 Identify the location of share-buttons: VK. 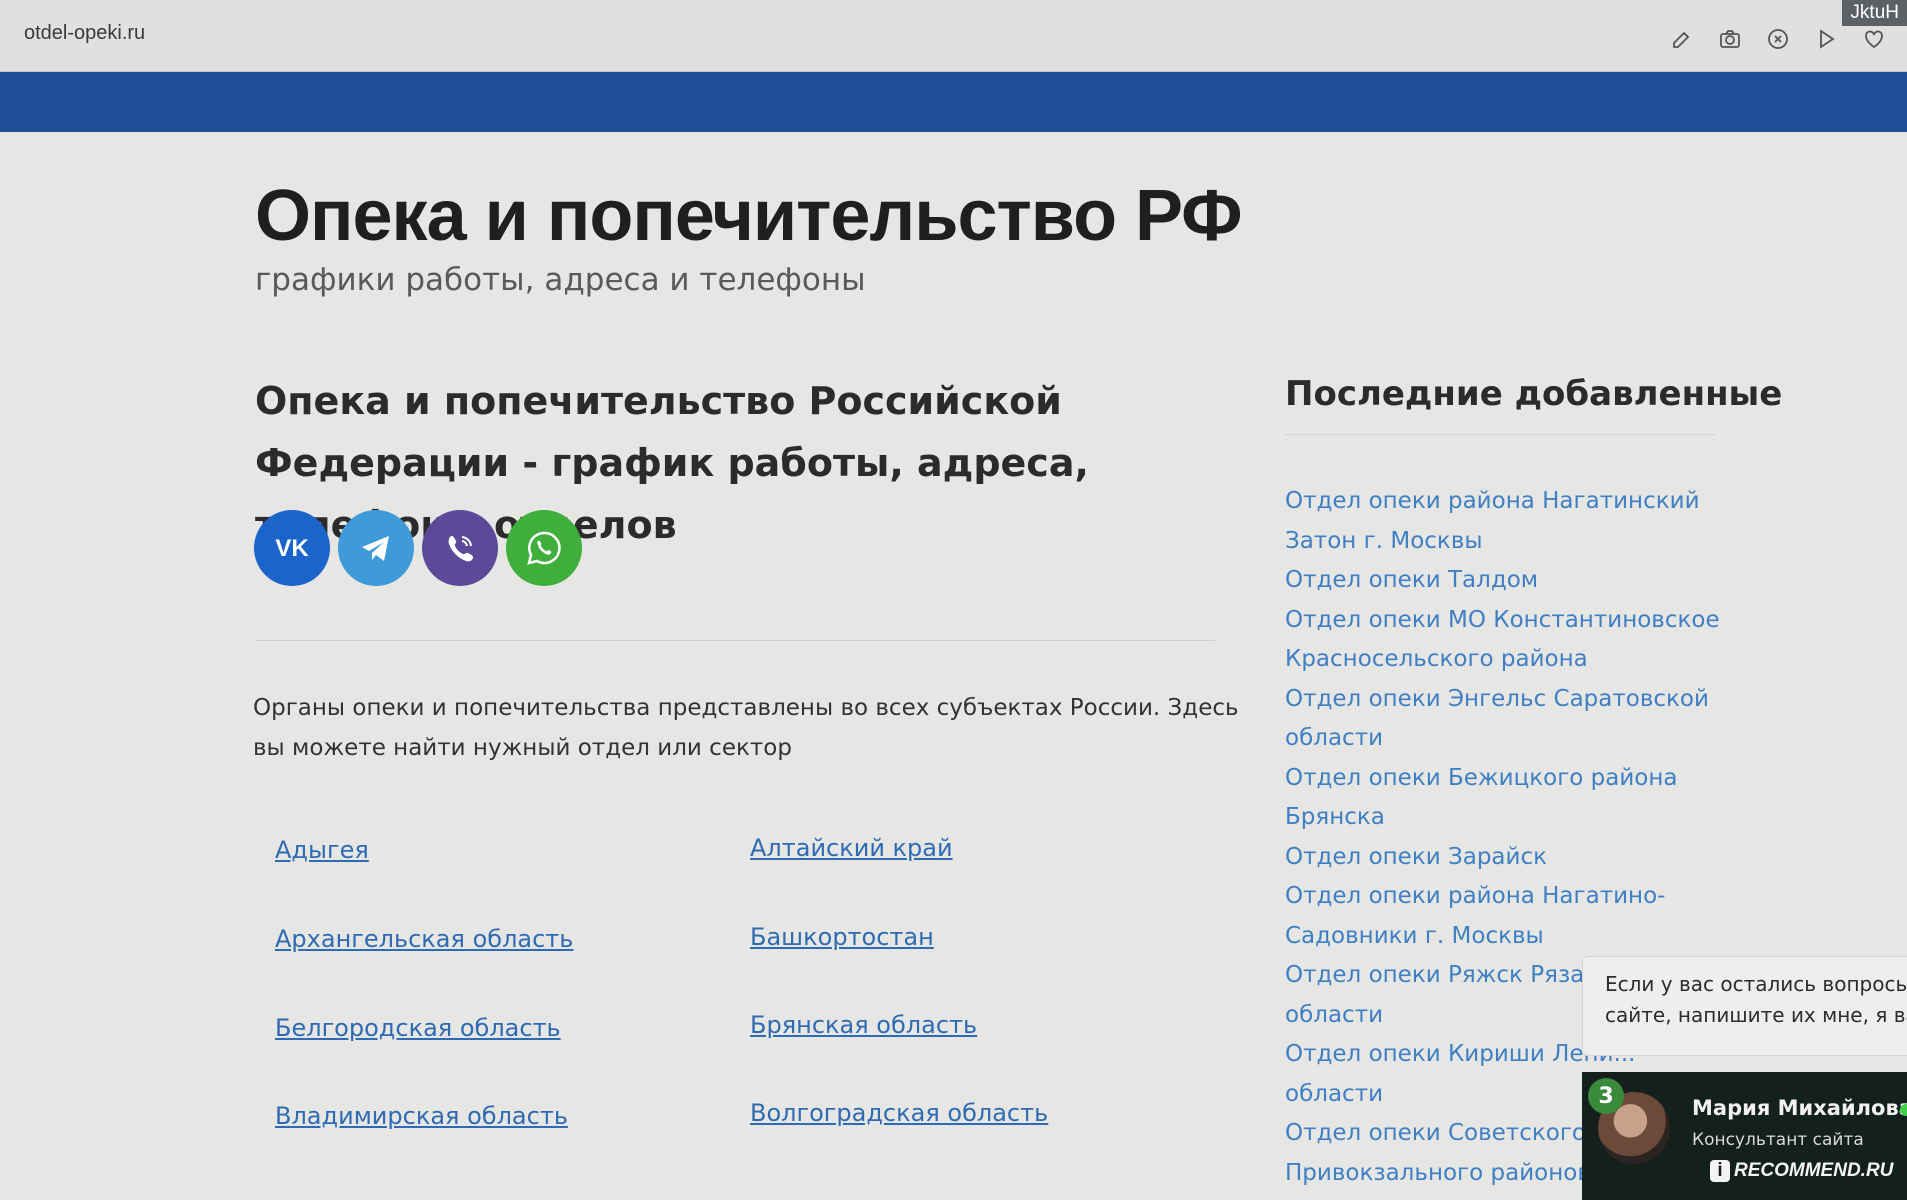
(418, 548).